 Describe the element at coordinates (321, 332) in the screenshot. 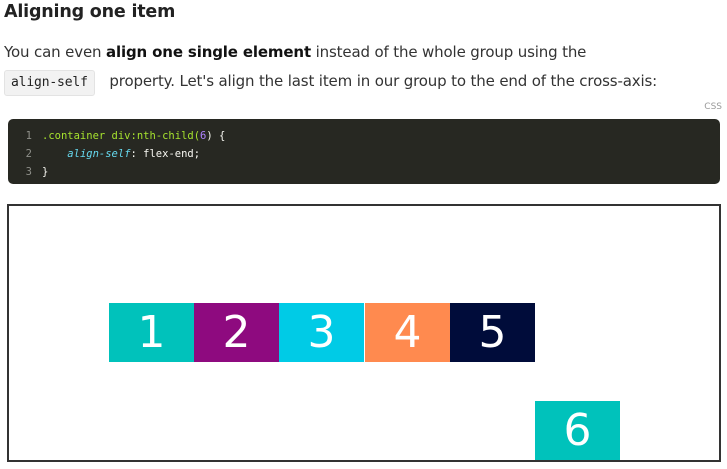

I see `flex-item-3: 3` at that location.